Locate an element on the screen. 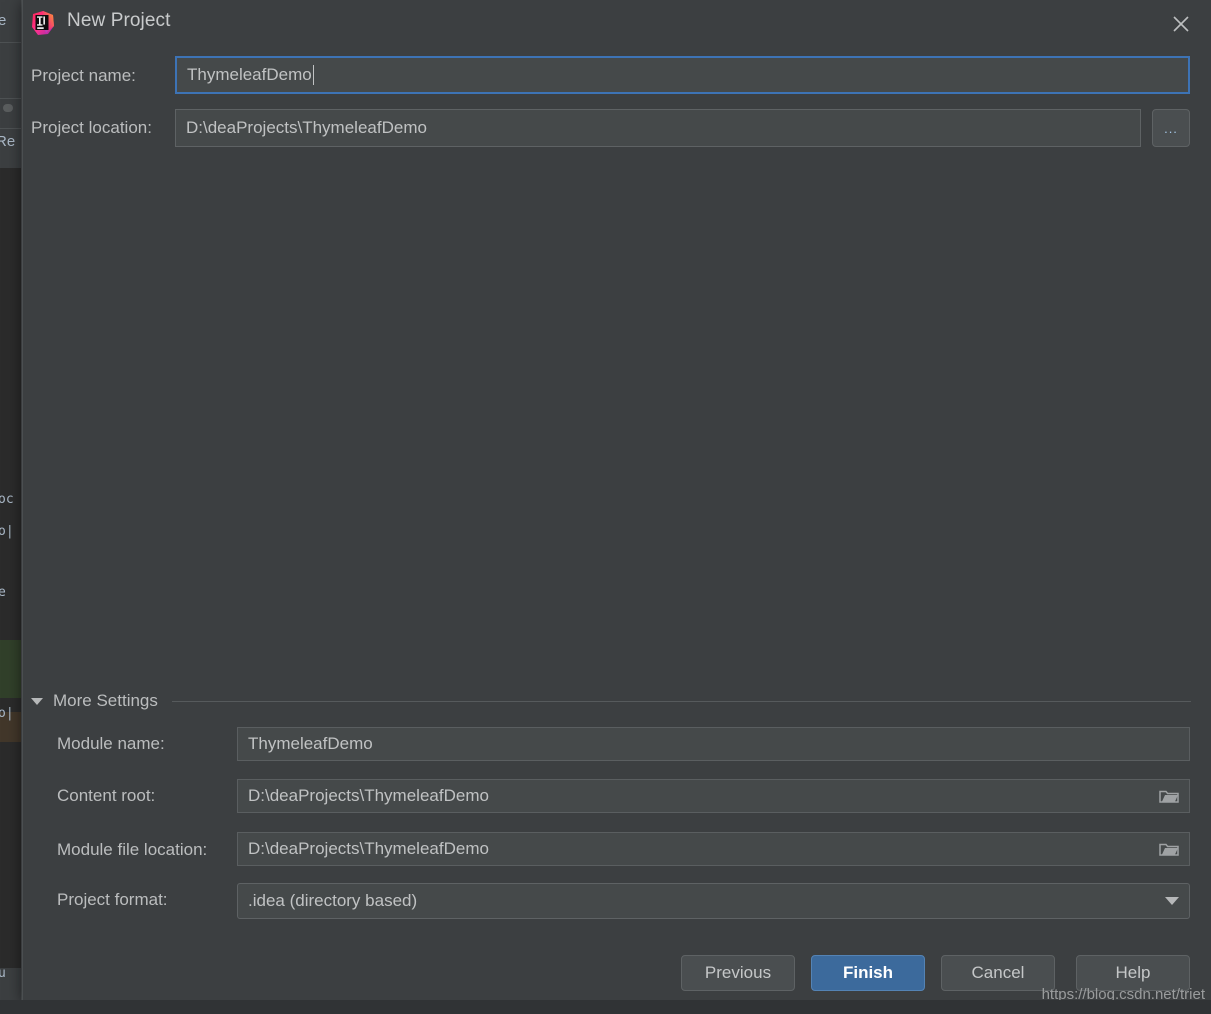 This screenshot has height=1014, width=1211. module-name-input: ThymeleafDemo is located at coordinates (713, 744).